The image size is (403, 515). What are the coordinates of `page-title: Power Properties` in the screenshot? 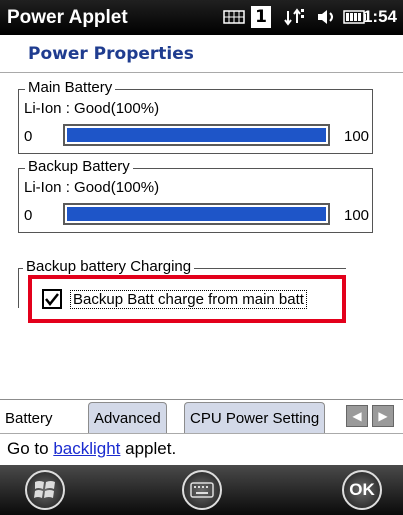 It's located at (201, 54).